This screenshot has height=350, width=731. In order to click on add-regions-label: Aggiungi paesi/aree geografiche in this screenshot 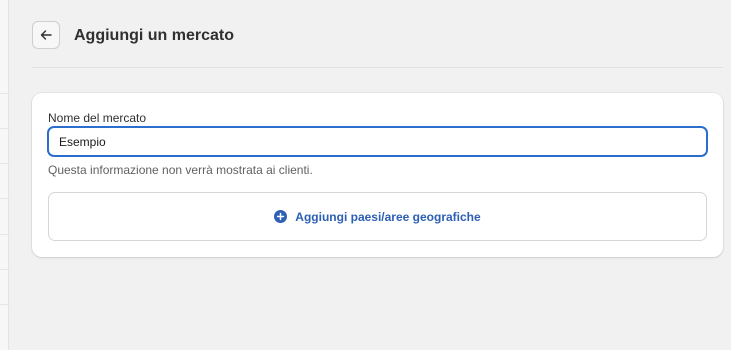, I will do `click(388, 216)`.